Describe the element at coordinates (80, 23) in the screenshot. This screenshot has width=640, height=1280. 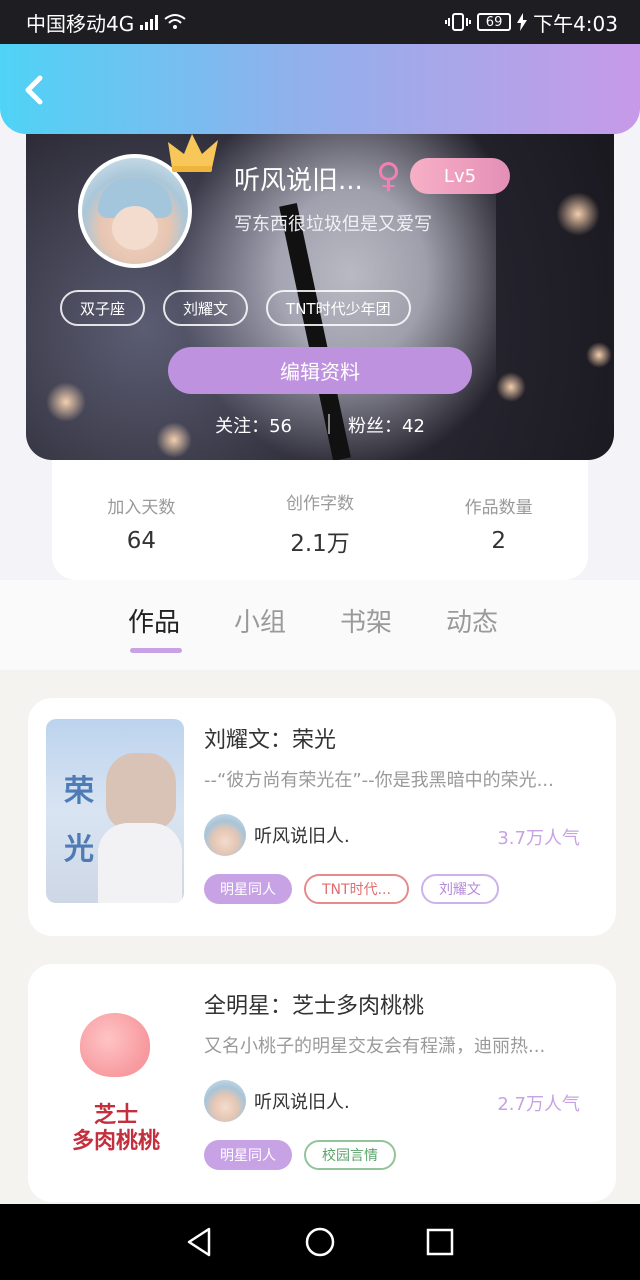
I see `carrier-label: 中国移动4G` at that location.